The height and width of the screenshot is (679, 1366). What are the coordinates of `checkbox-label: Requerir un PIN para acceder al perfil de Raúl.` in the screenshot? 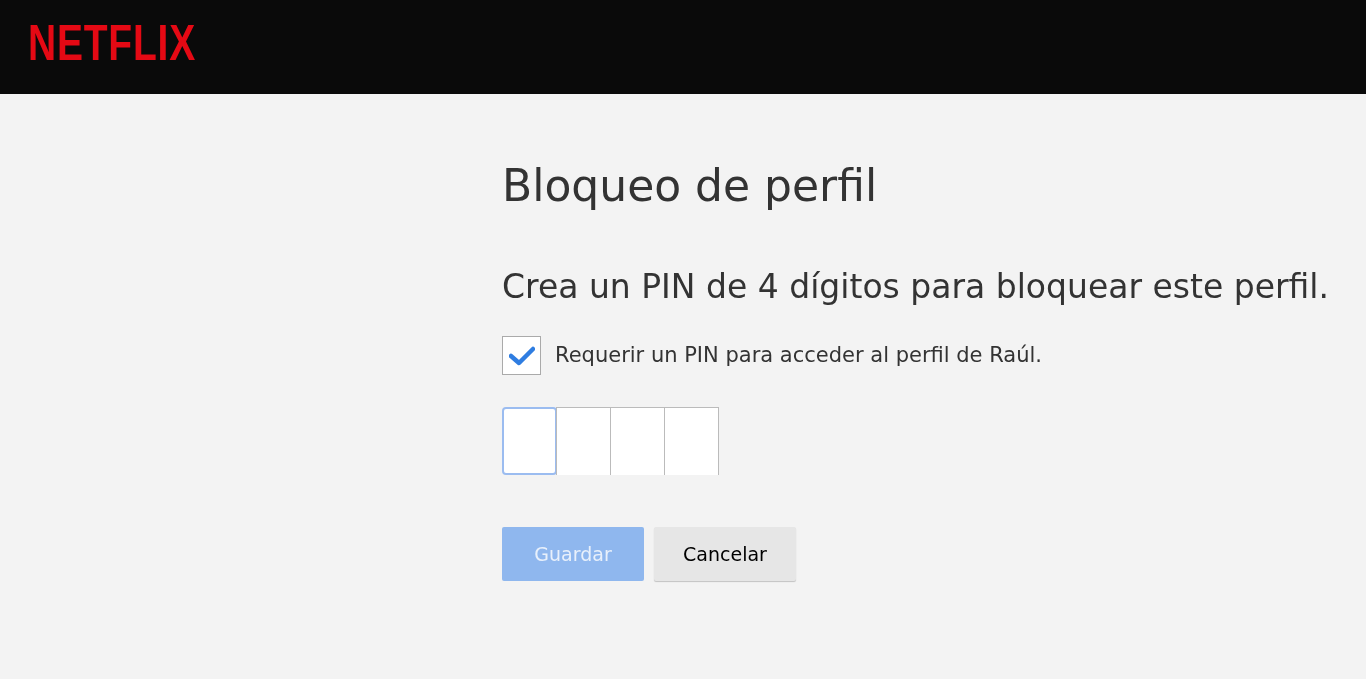 It's located at (798, 356).